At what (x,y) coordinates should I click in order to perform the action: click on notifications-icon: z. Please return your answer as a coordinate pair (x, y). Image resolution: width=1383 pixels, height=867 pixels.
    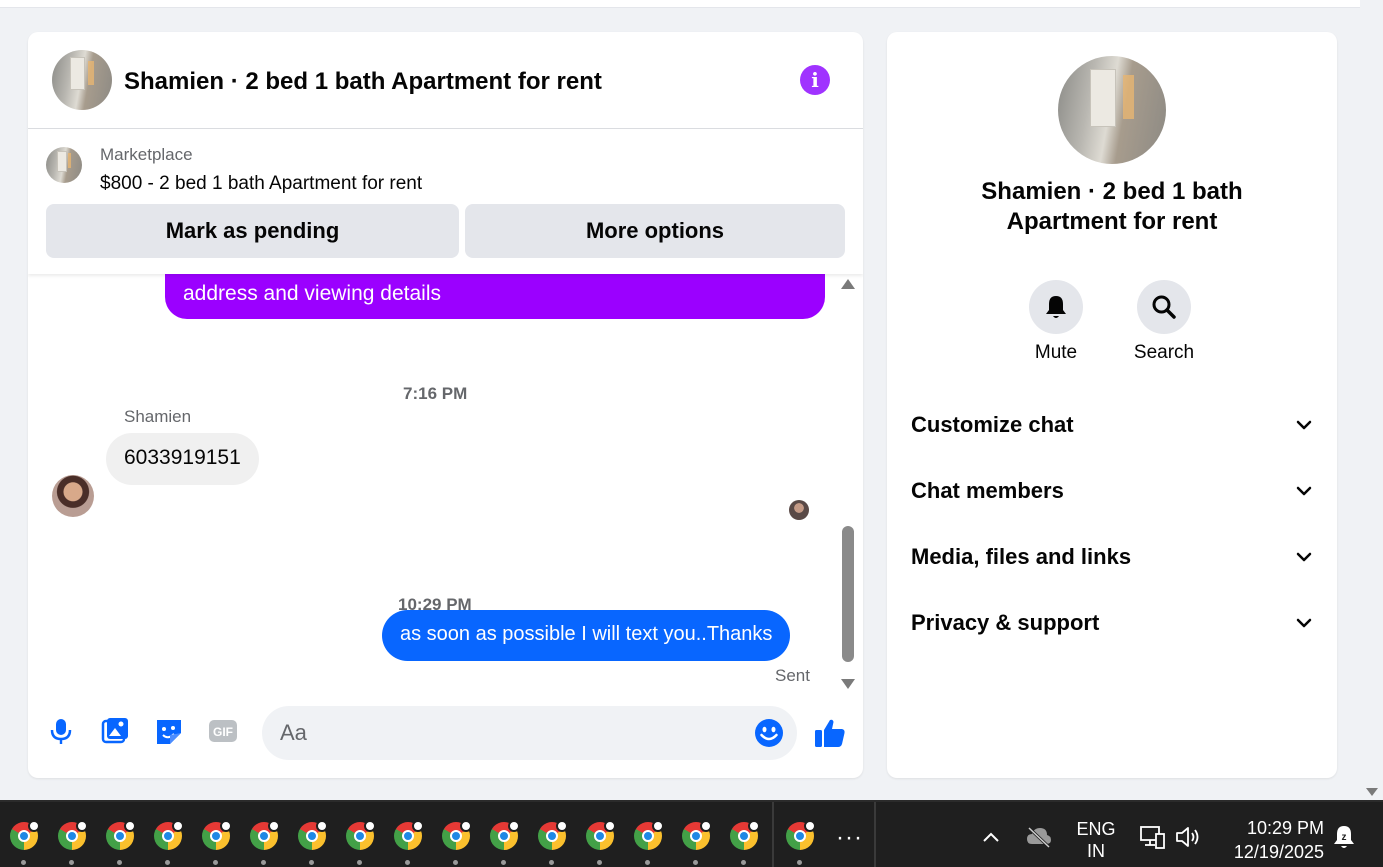
    Looking at the image, I should click on (1344, 837).